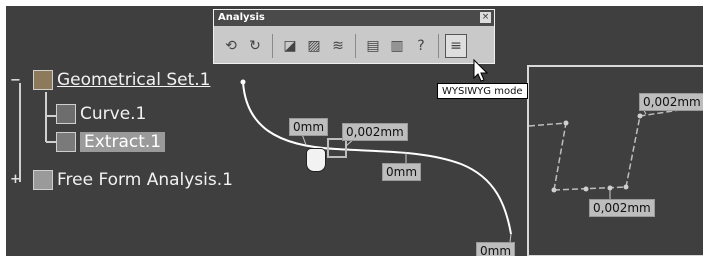 The height and width of the screenshot is (258, 708). I want to click on tooltip: WYSIWYG mode, so click(482, 91).